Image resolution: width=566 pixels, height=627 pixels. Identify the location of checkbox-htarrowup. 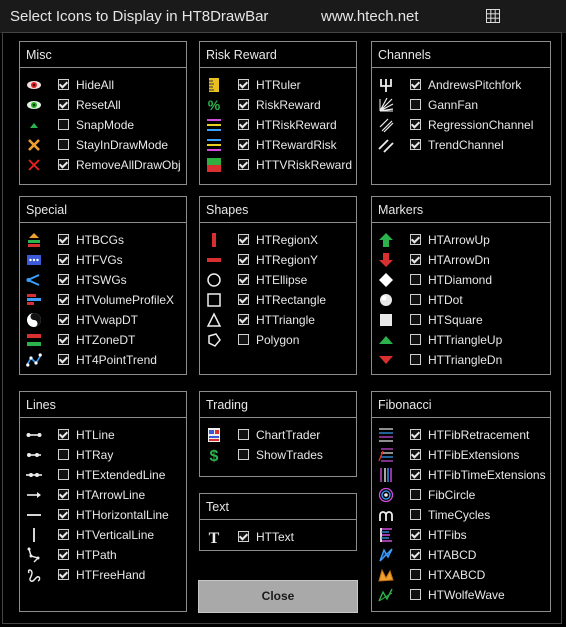
(415, 239).